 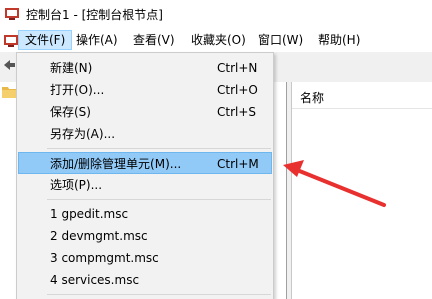 What do you see at coordinates (238, 164) in the screenshot?
I see `menu-item-shortcut: Ctrl+M` at bounding box center [238, 164].